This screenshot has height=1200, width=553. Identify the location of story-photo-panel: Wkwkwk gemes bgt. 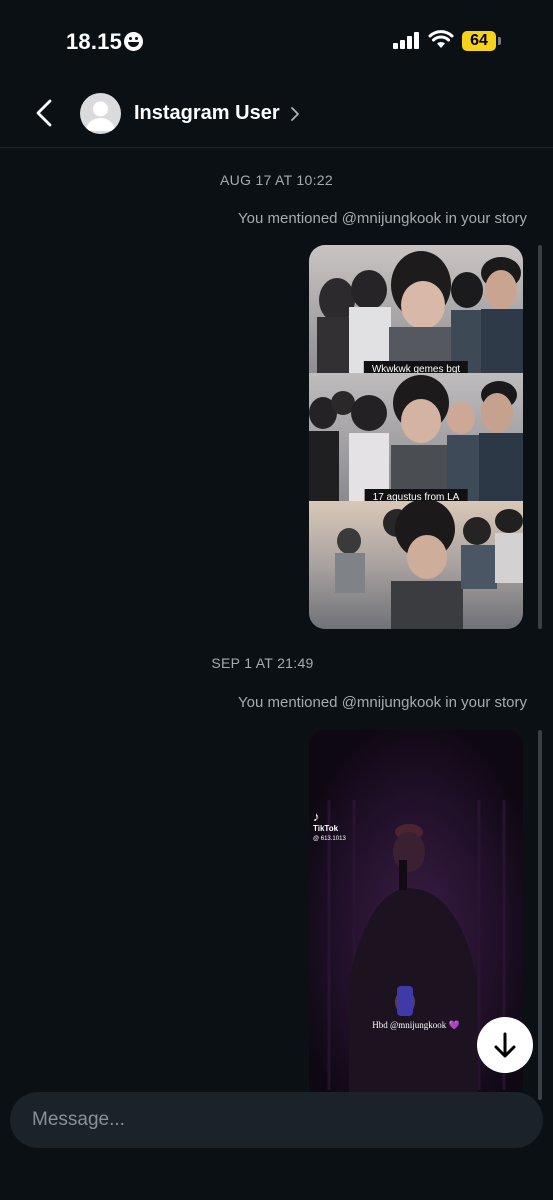
(416, 309).